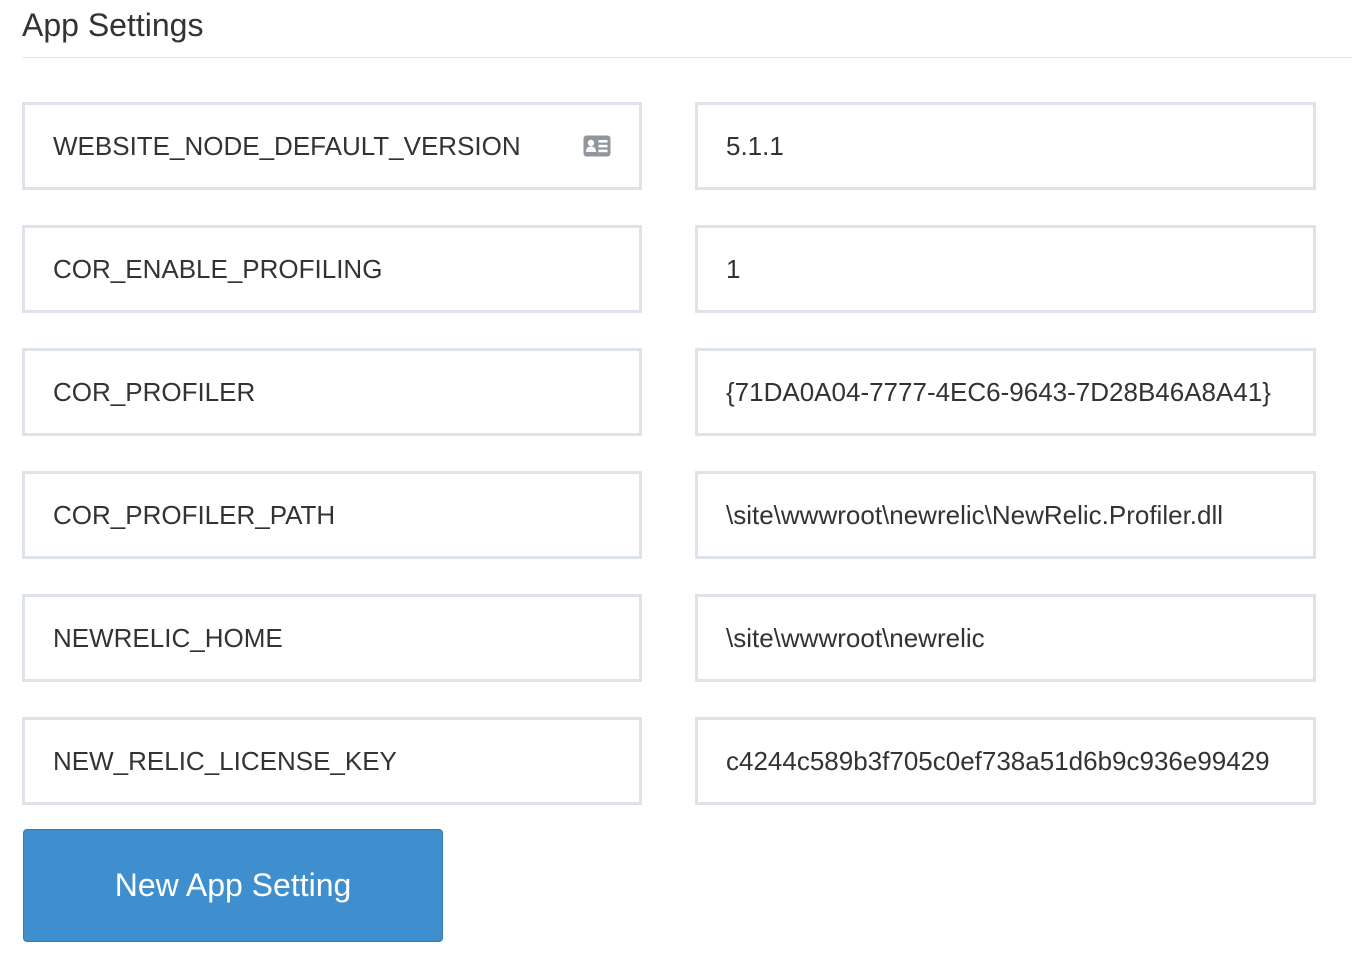 This screenshot has width=1352, height=967. Describe the element at coordinates (218, 268) in the screenshot. I see `setting-name-text: COR_ENABLE_PROFILING` at that location.